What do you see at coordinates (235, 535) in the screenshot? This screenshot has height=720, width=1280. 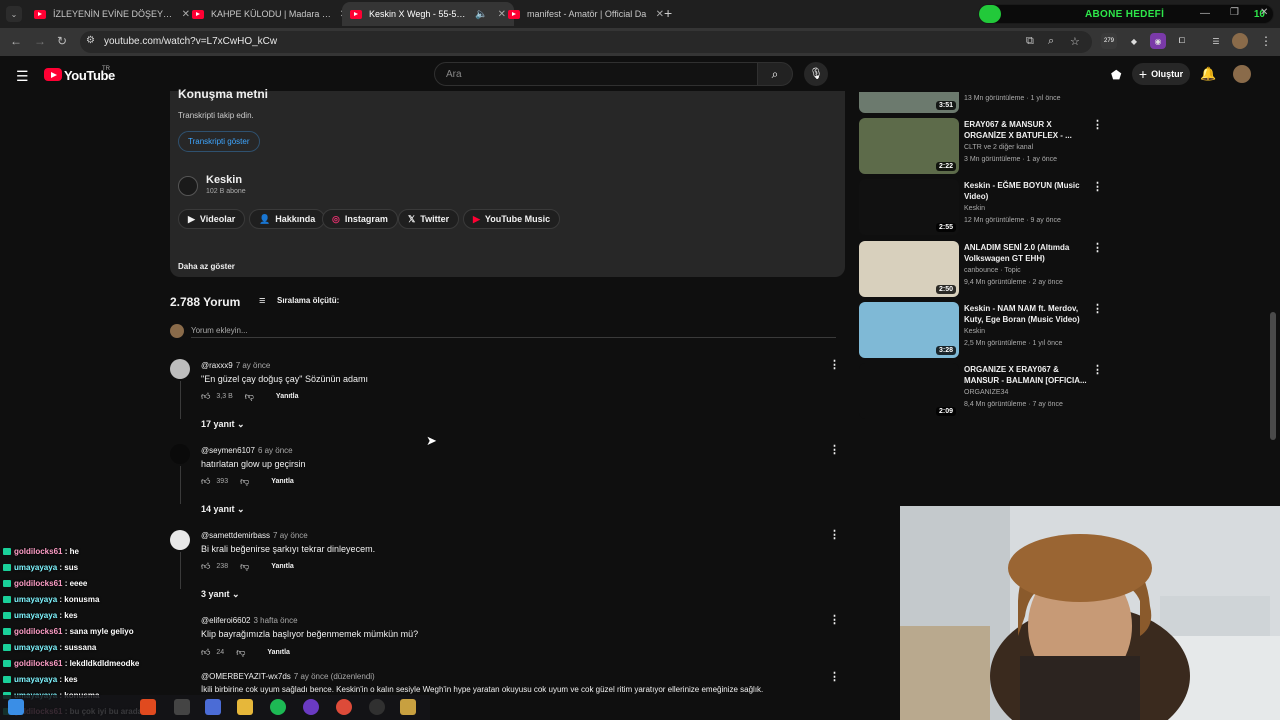 I see `comment-username: @samettdemirbass` at bounding box center [235, 535].